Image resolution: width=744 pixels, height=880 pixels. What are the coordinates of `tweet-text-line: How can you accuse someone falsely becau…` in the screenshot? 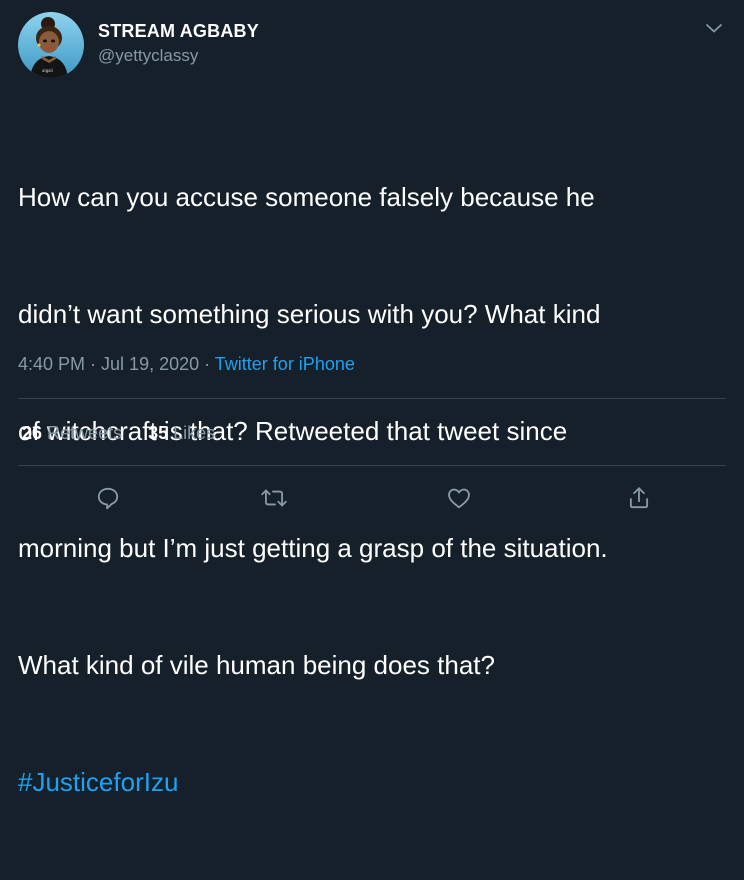 It's located at (306, 197).